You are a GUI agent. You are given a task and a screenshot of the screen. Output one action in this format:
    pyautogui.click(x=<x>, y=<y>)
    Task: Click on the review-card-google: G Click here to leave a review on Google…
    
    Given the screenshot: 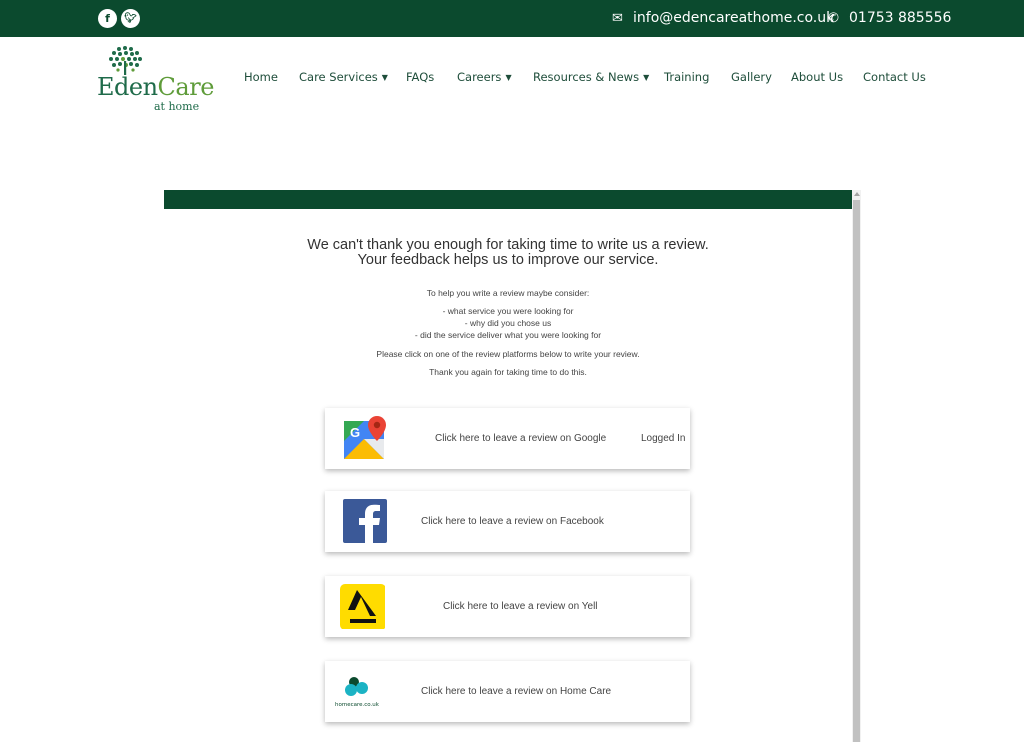 What is the action you would take?
    pyautogui.click(x=507, y=438)
    